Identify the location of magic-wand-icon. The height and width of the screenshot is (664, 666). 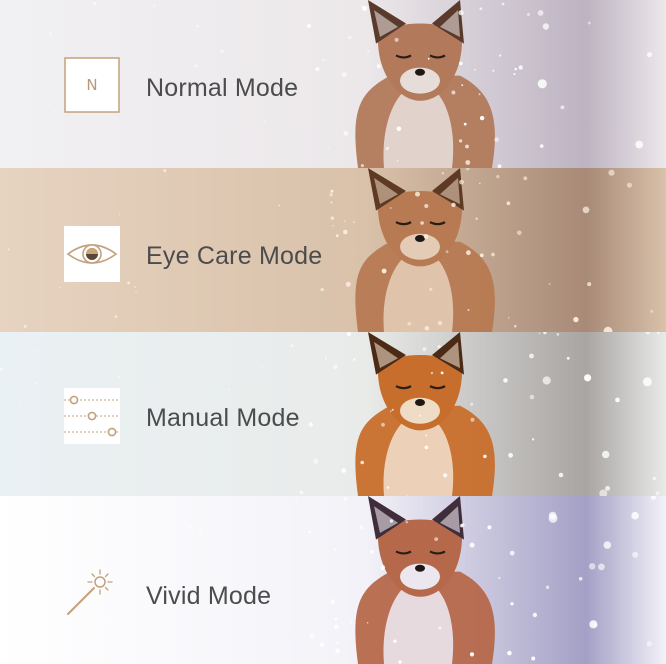
(92, 594).